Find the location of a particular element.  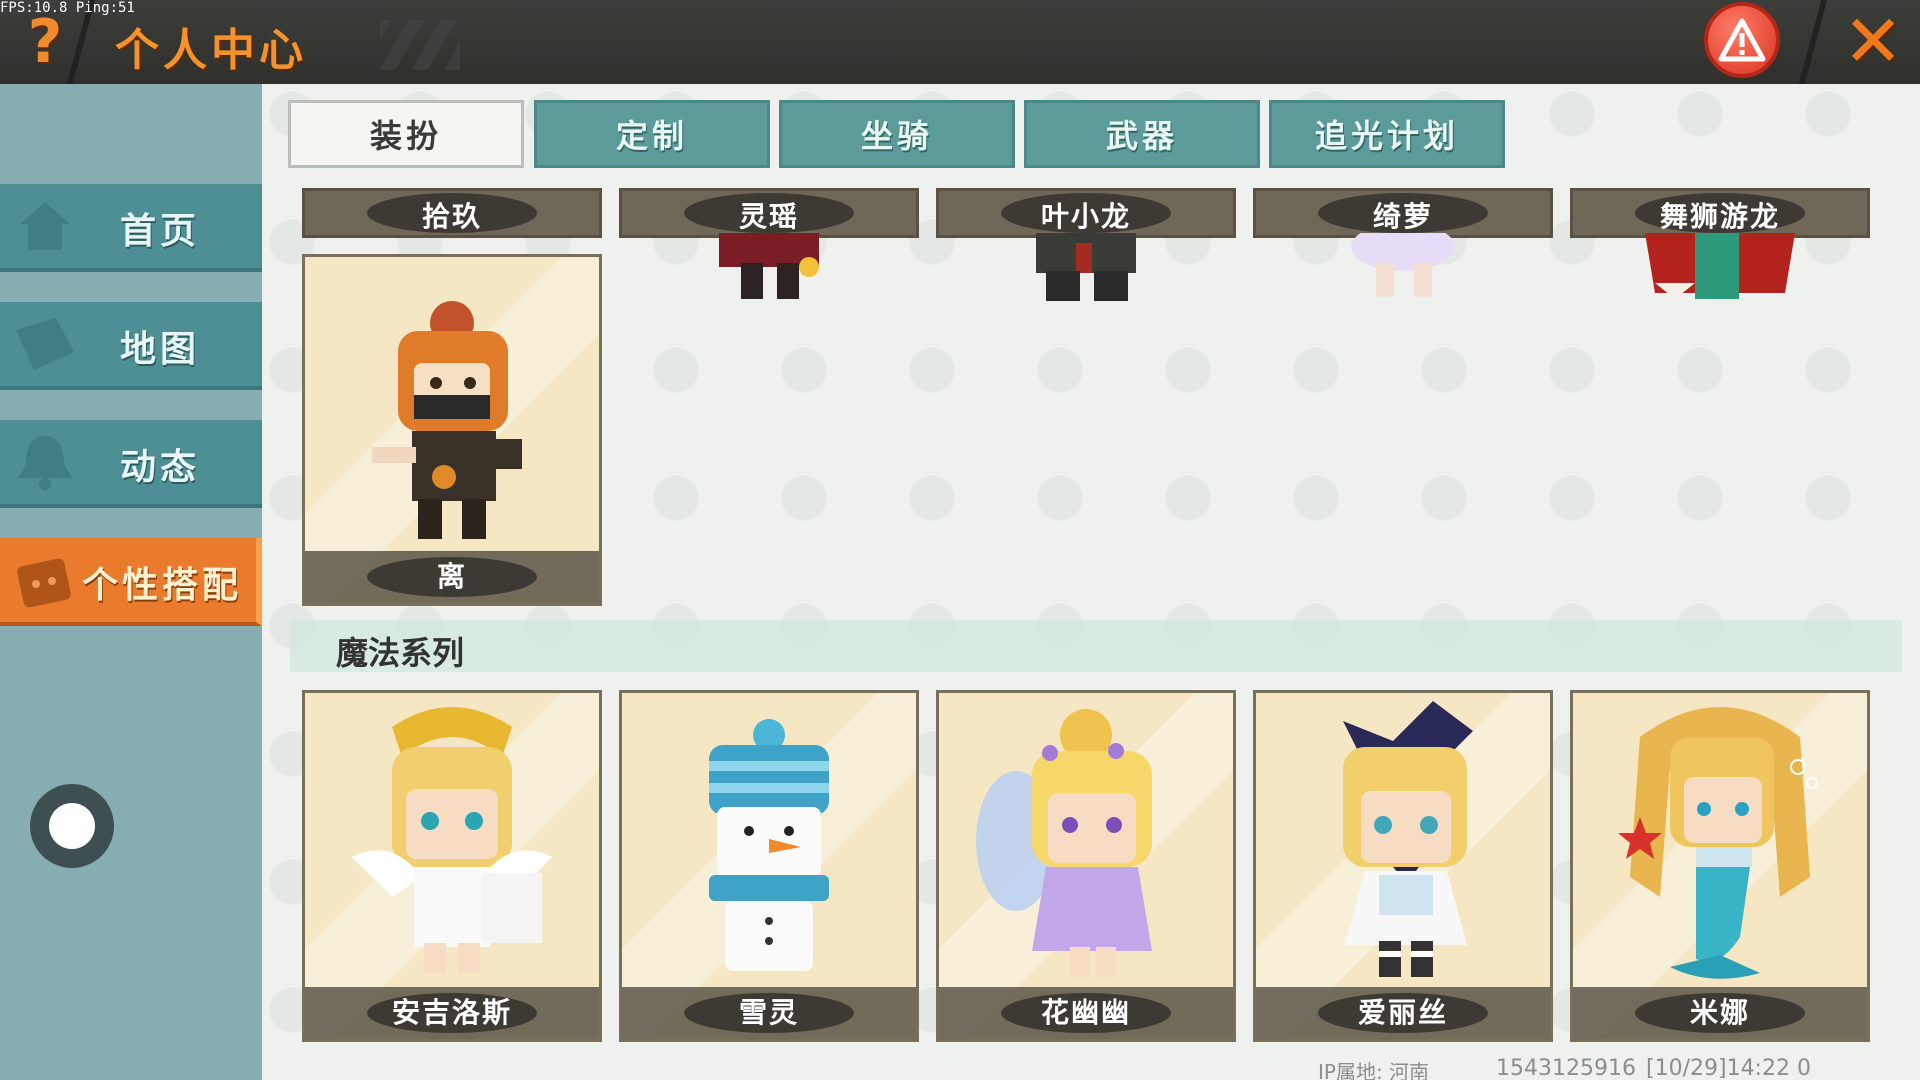

sidebar-item-label: 首页 is located at coordinates (160, 231).